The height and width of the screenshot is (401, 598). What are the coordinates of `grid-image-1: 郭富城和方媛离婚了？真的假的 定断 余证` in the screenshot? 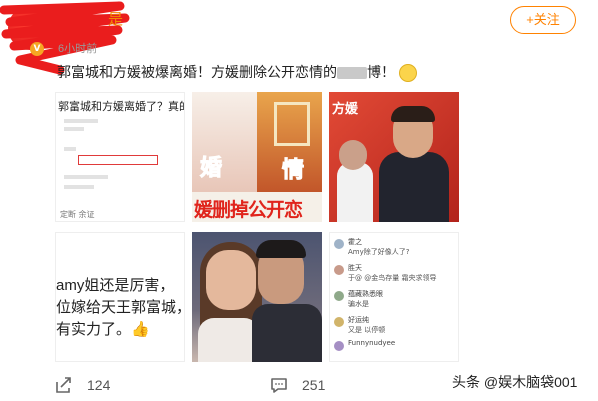 It's located at (120, 157).